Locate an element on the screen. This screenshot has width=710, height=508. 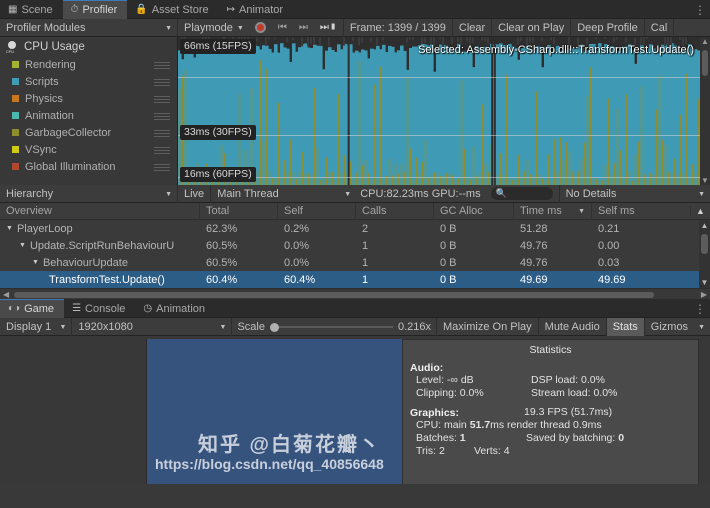
column-header-time-ms: Time ms ▼ is located at coordinates (553, 211).